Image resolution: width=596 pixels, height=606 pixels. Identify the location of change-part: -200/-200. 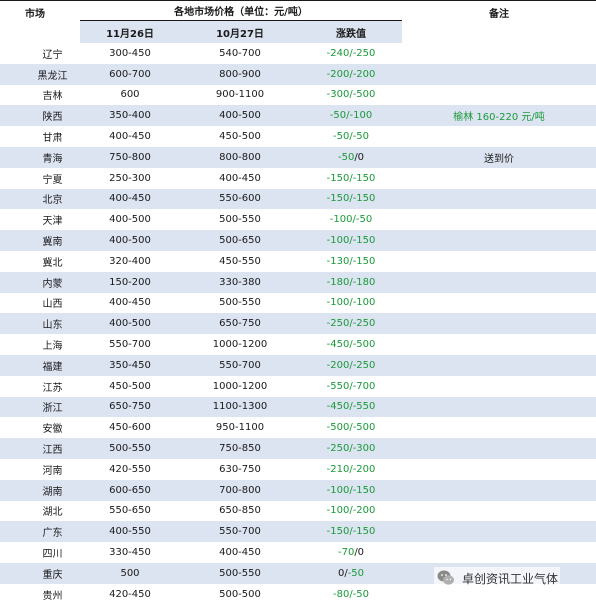
(351, 74).